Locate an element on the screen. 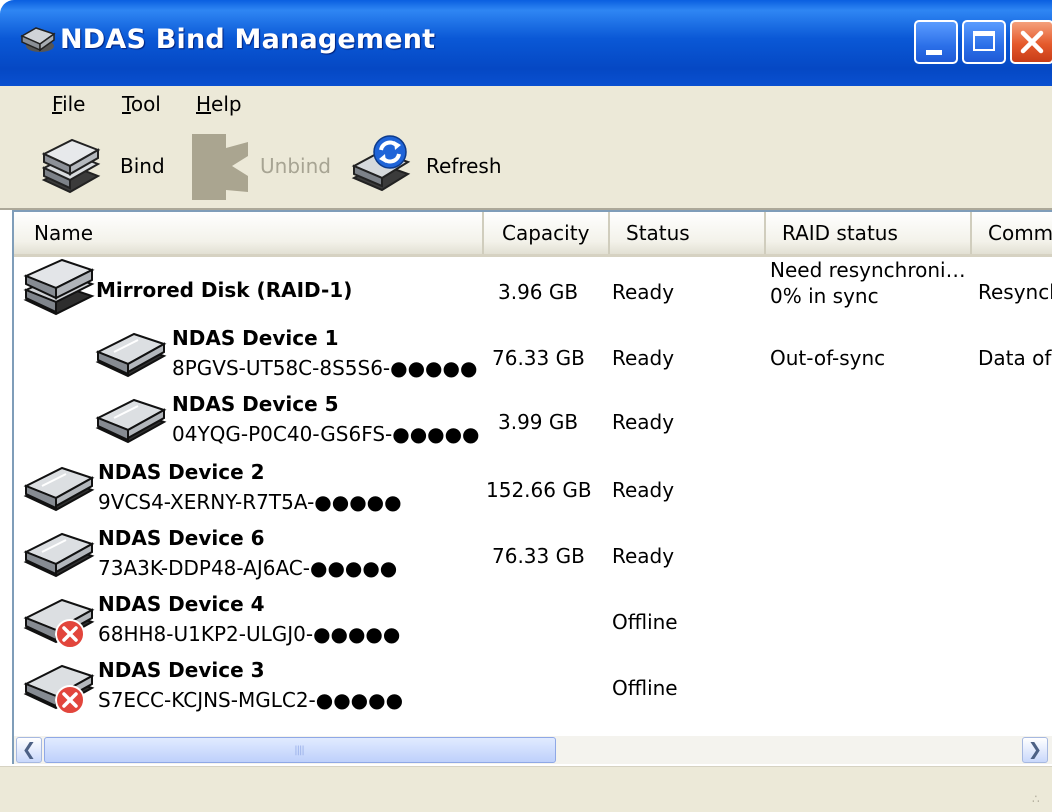 The image size is (1052, 812). column-raid-status-label: RAID status is located at coordinates (840, 233).